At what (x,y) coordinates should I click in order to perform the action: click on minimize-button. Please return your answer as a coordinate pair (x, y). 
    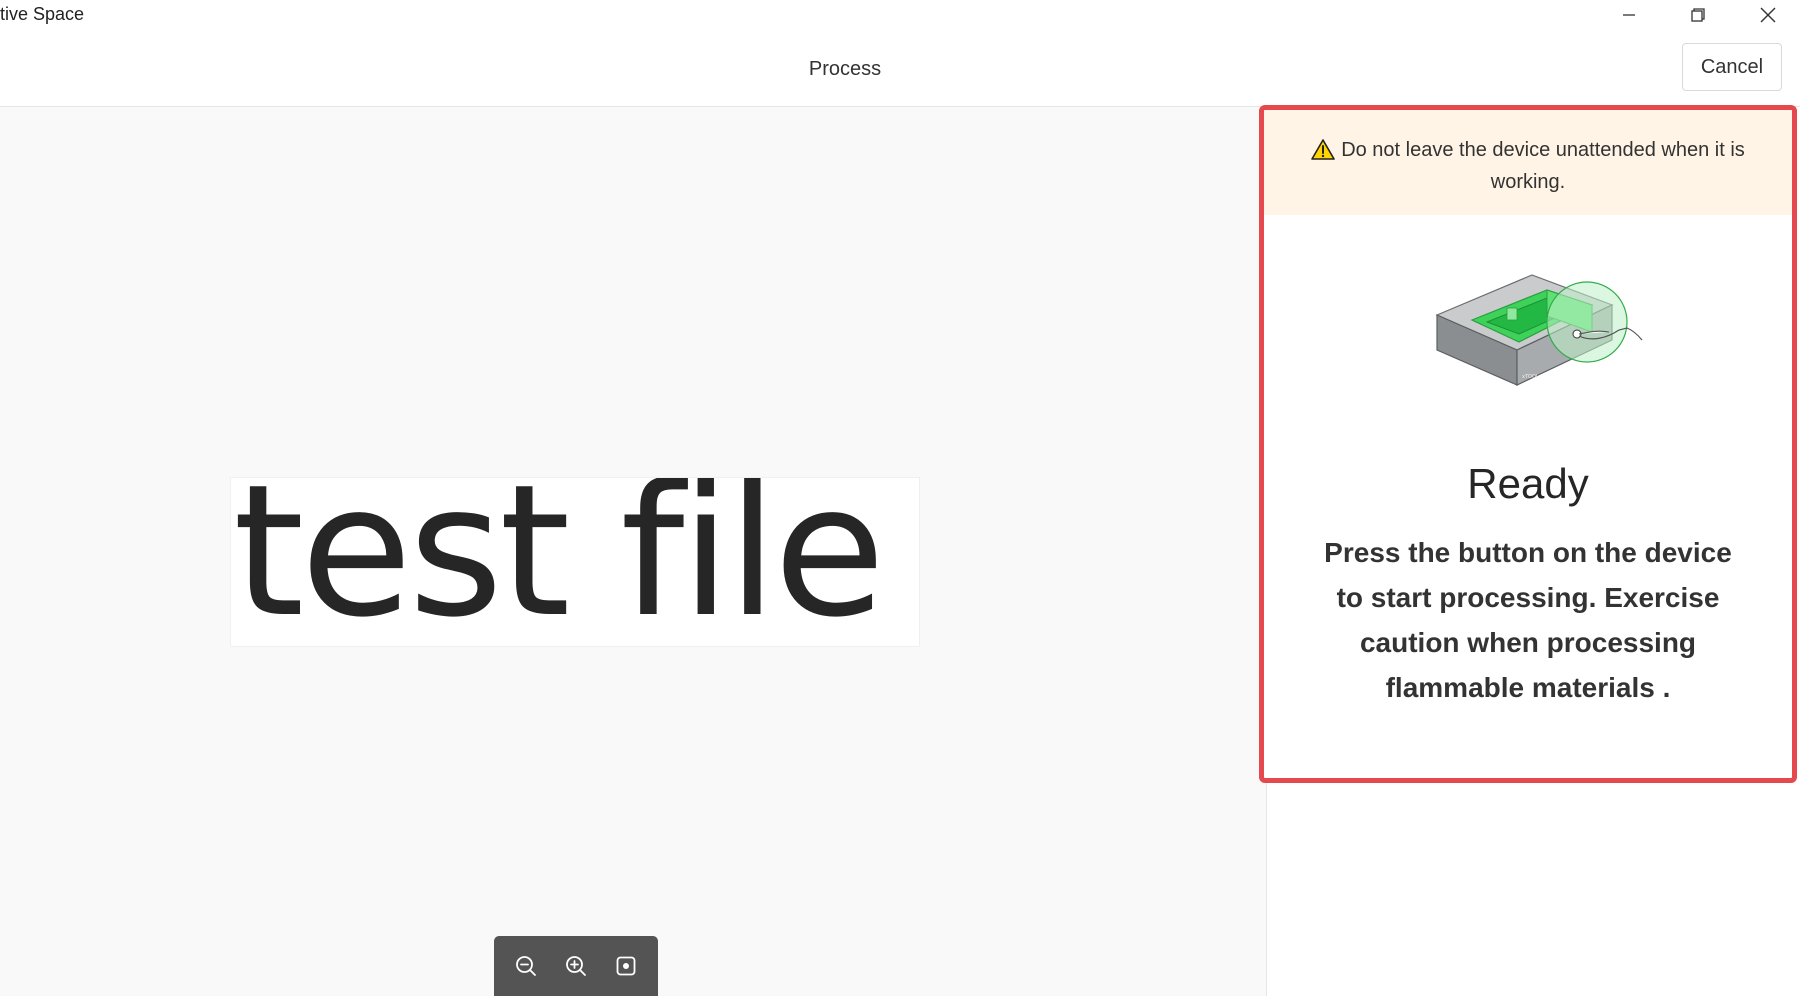
    Looking at the image, I should click on (1629, 15).